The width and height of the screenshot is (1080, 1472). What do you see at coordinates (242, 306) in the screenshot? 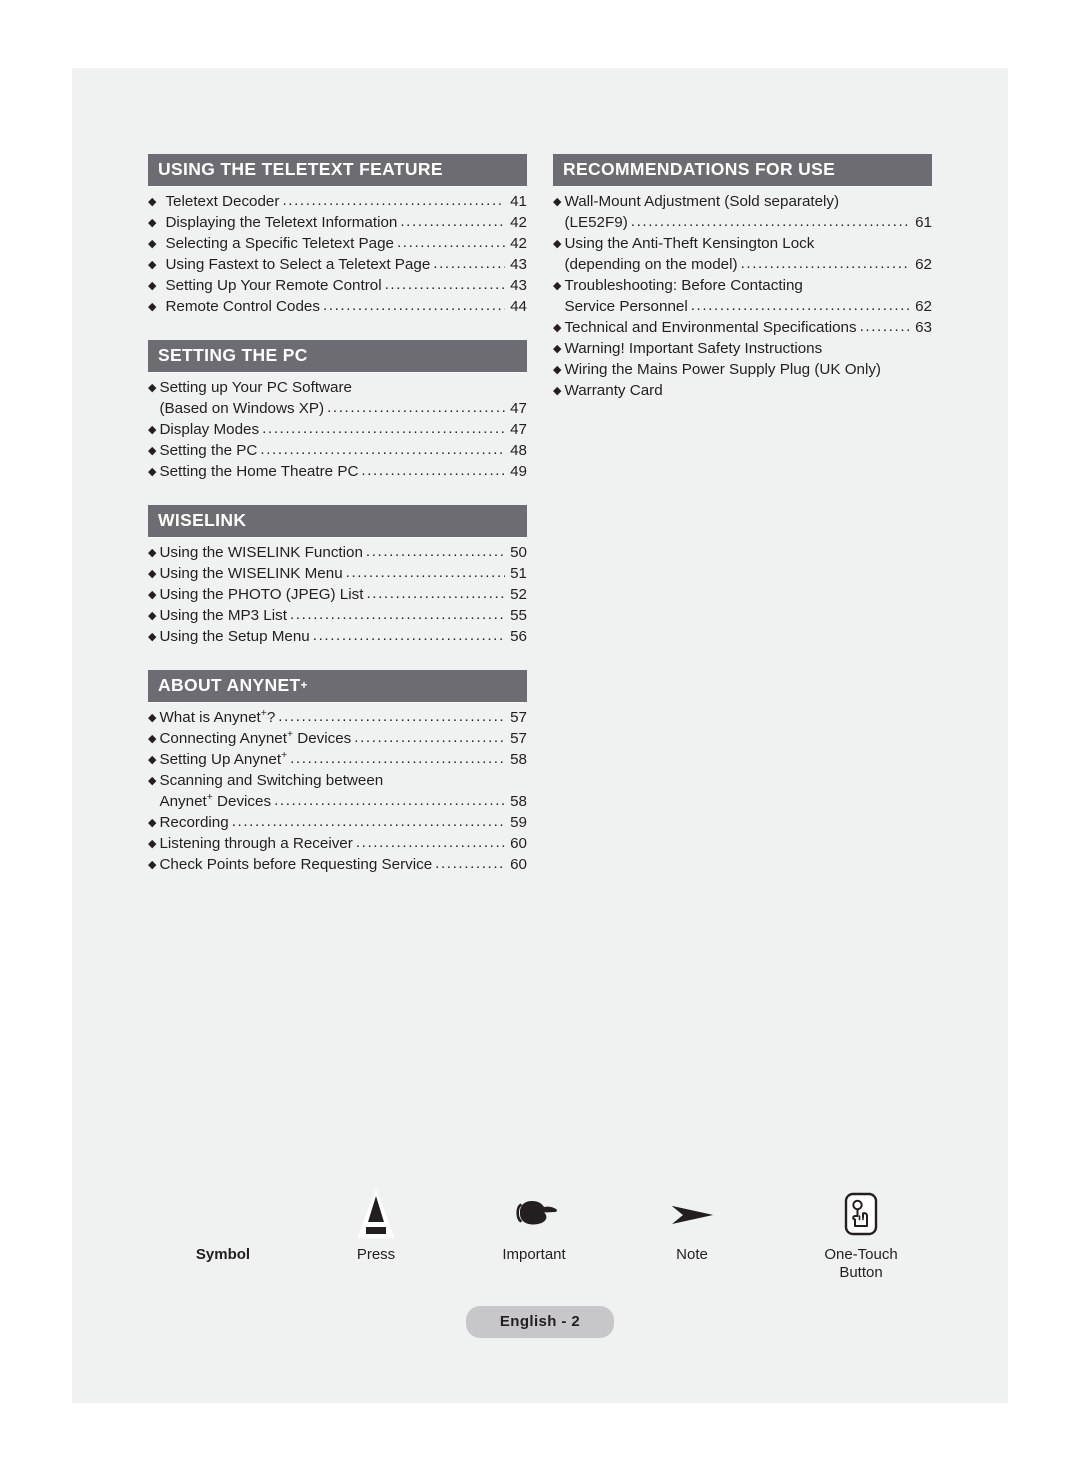
I see `toc-entry-label: Remote Control Codes` at bounding box center [242, 306].